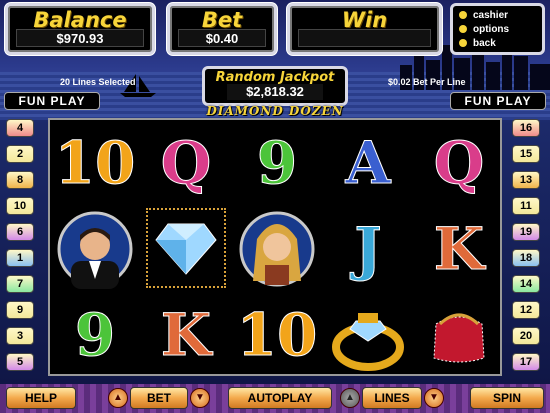  What do you see at coordinates (526, 336) in the screenshot?
I see `line-button: 20` at bounding box center [526, 336].